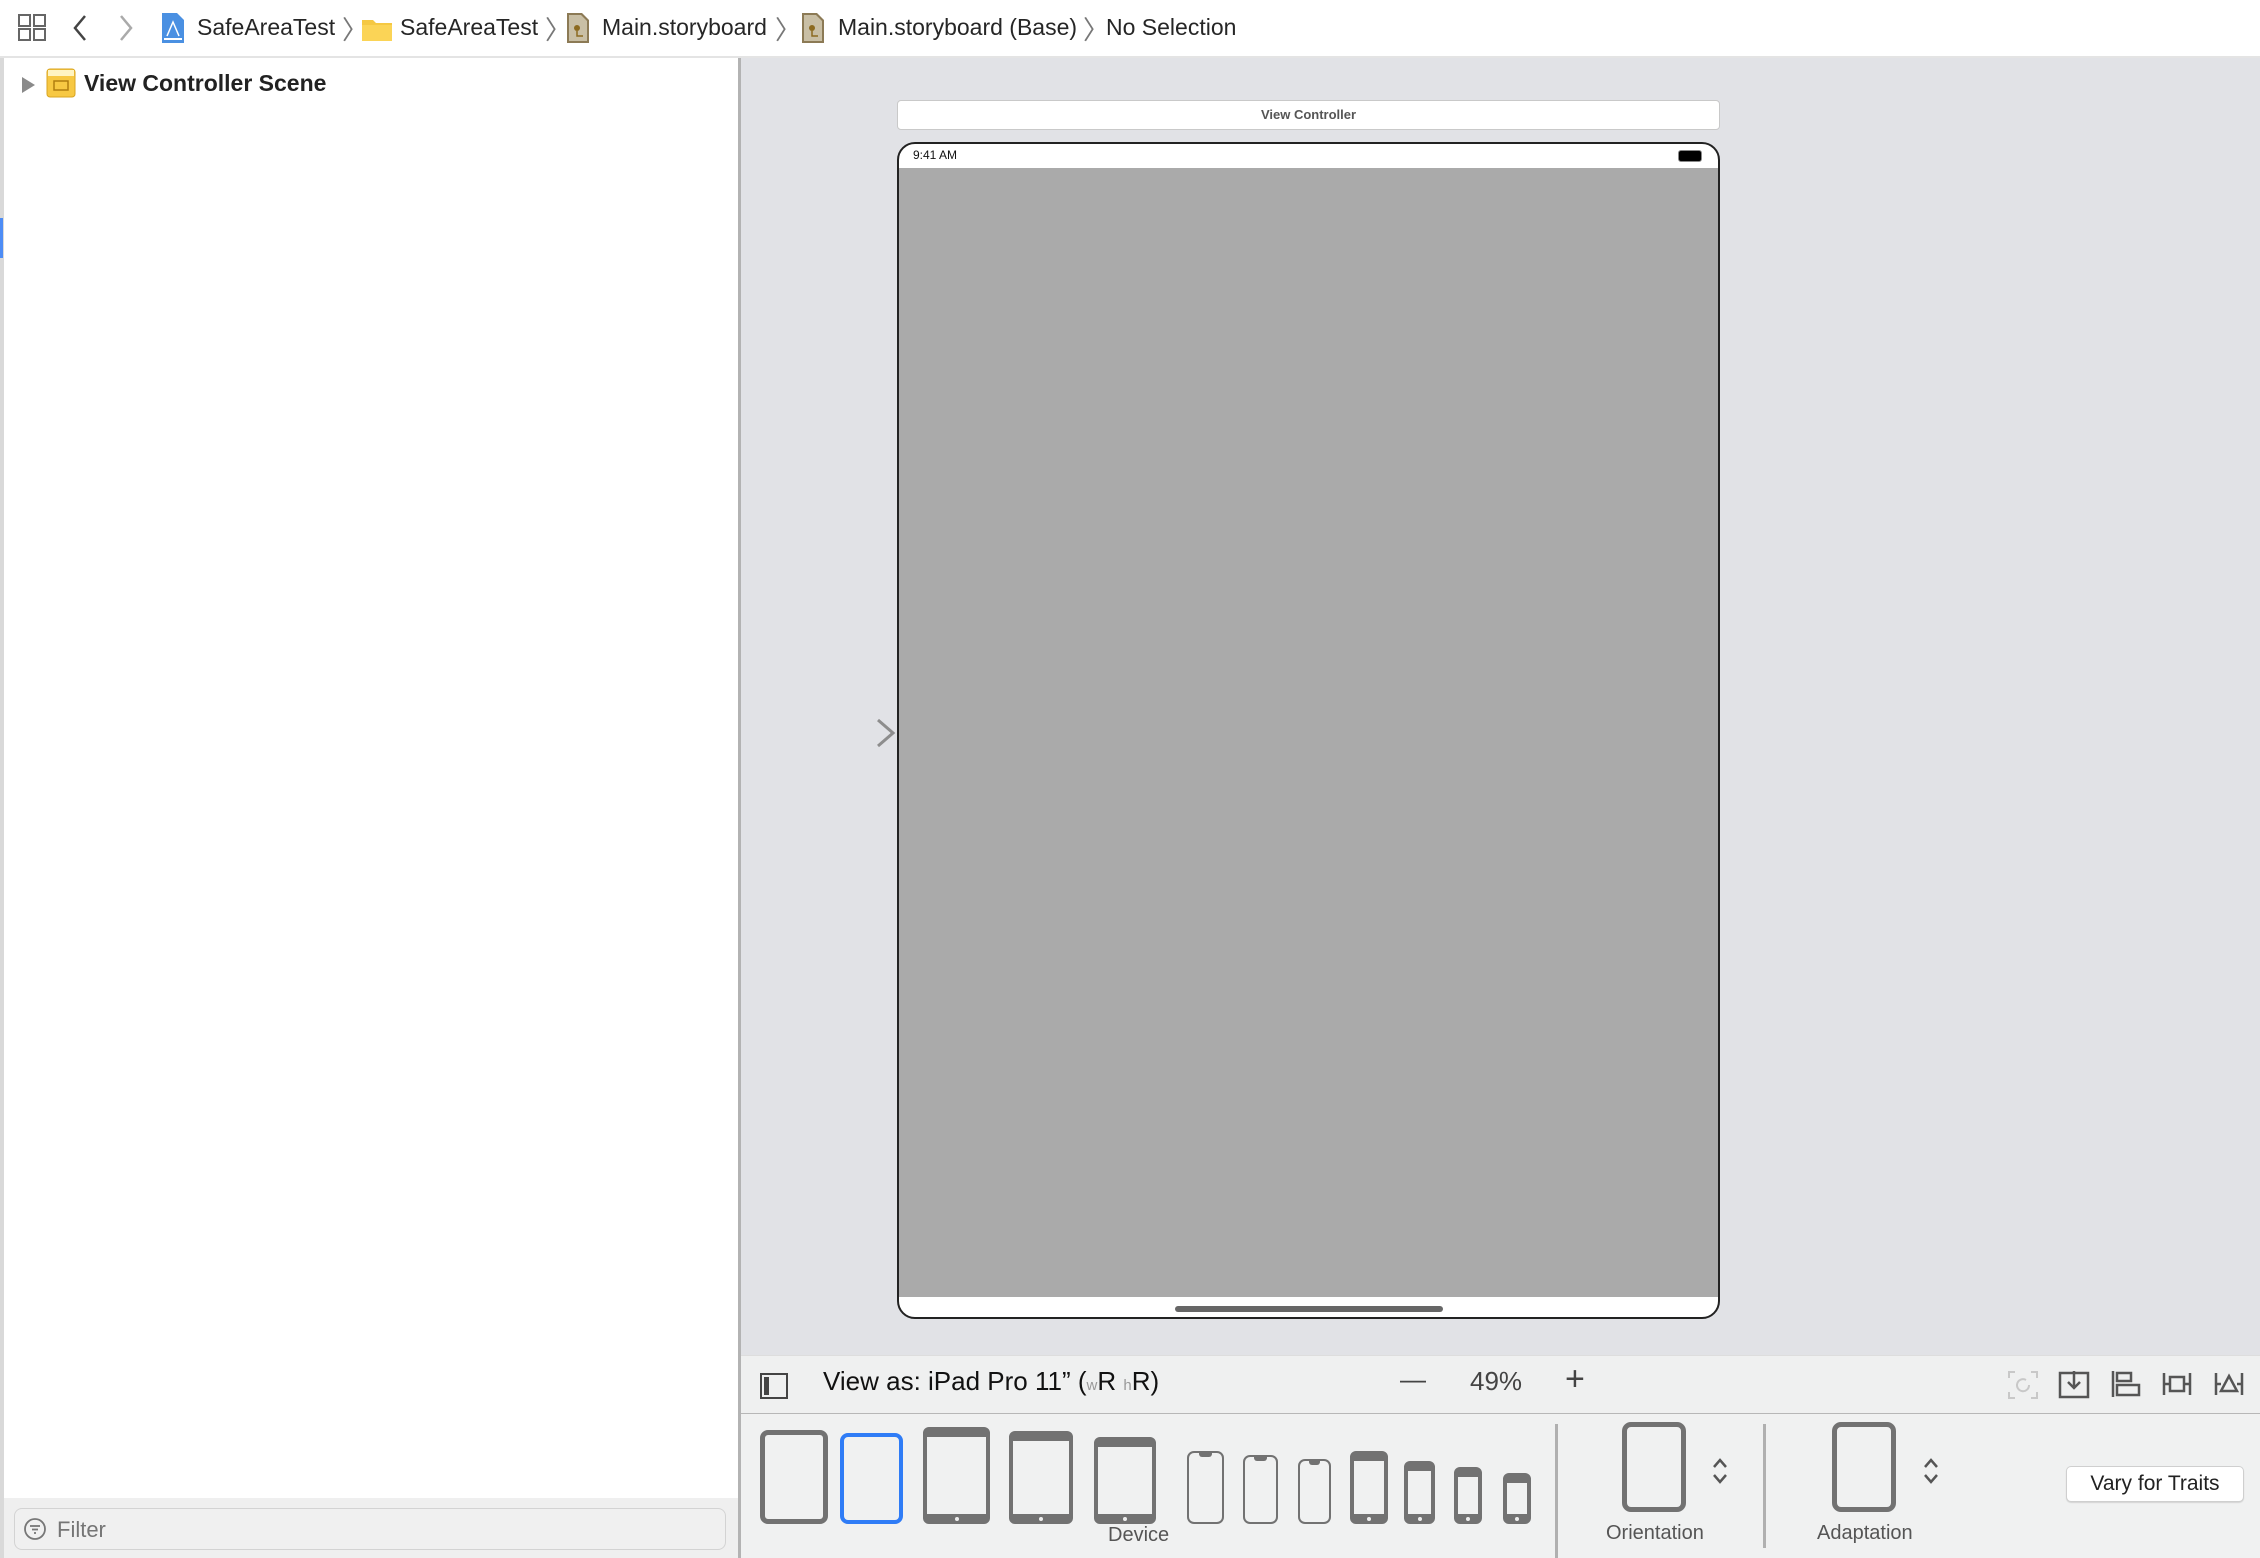 This screenshot has height=1558, width=2260. I want to click on zoom-out-button: —, so click(1413, 1379).